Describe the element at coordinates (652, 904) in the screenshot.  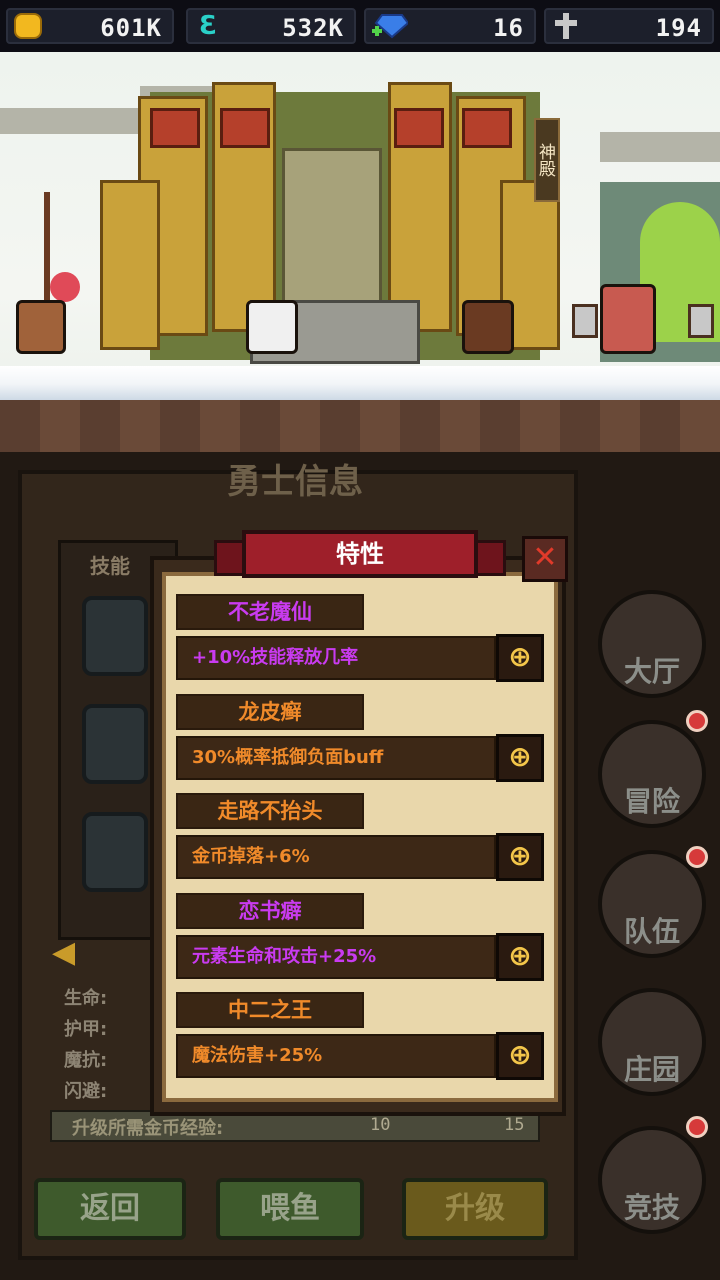
I see `menu-team-button: 队伍` at that location.